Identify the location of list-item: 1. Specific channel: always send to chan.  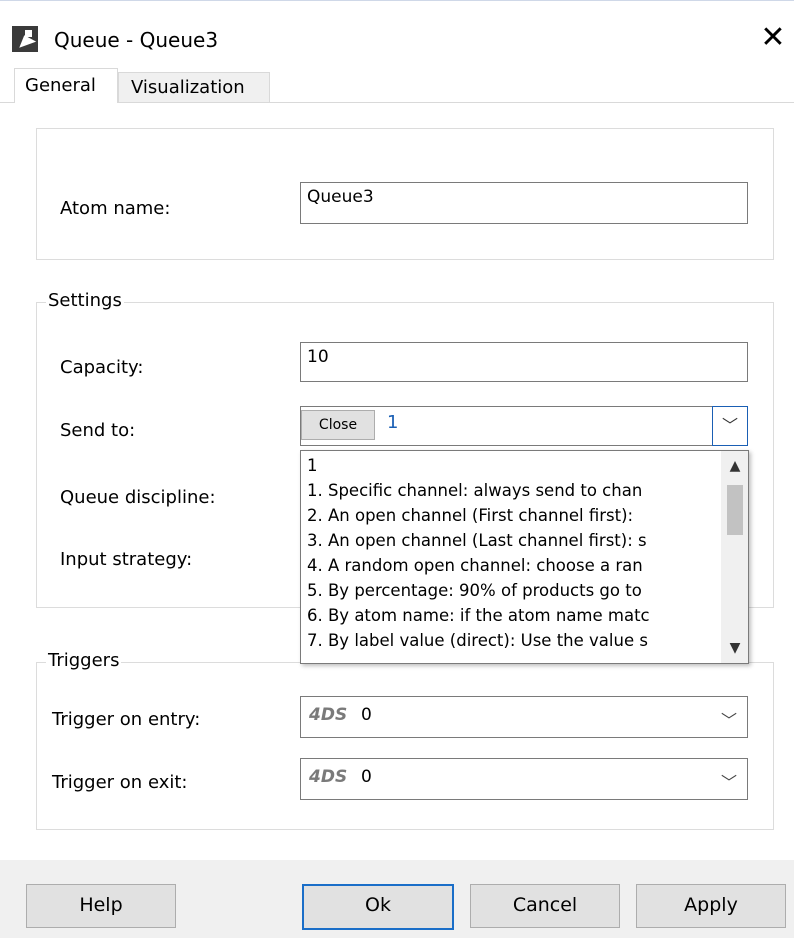
(512, 491).